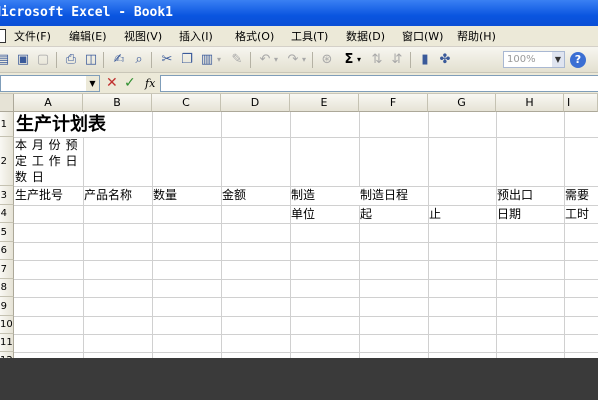 Image resolution: width=598 pixels, height=400 pixels. Describe the element at coordinates (150, 83) in the screenshot. I see `insert-function-icon: fx` at that location.